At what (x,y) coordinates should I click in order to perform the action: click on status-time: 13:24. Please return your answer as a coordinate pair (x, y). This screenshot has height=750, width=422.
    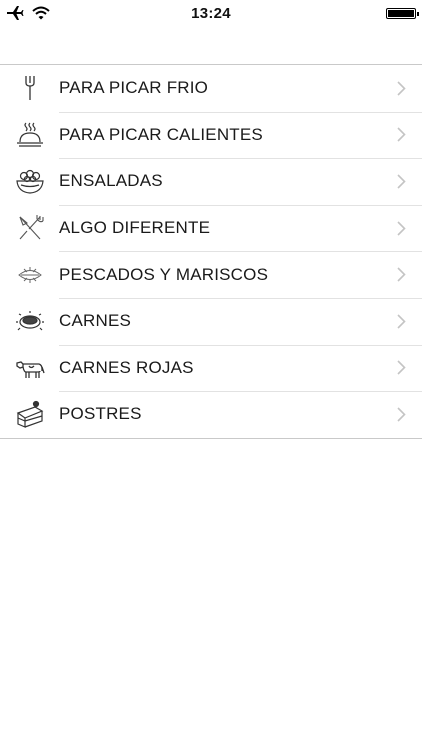
    Looking at the image, I should click on (211, 13).